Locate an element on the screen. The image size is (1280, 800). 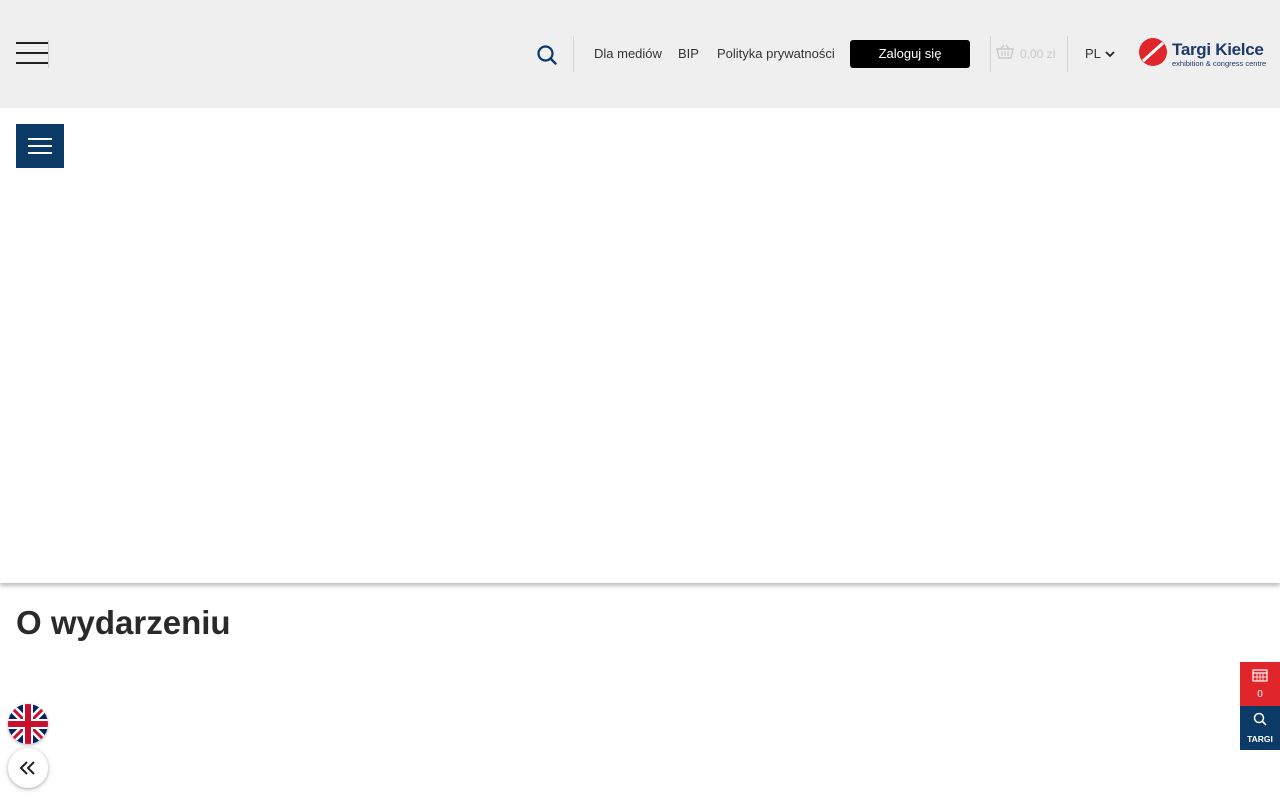
event-menu-button is located at coordinates (40, 146).